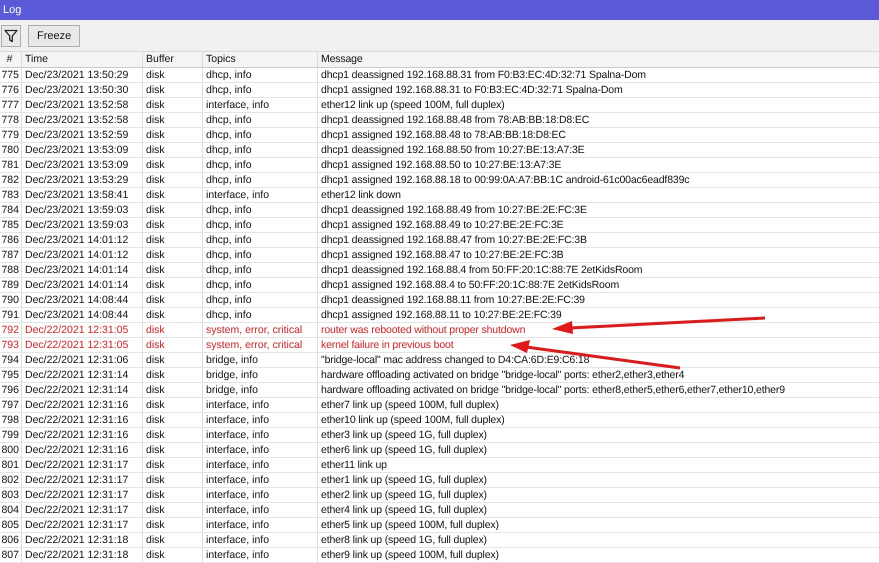 This screenshot has width=879, height=563. I want to click on table-cell: 785, so click(11, 225).